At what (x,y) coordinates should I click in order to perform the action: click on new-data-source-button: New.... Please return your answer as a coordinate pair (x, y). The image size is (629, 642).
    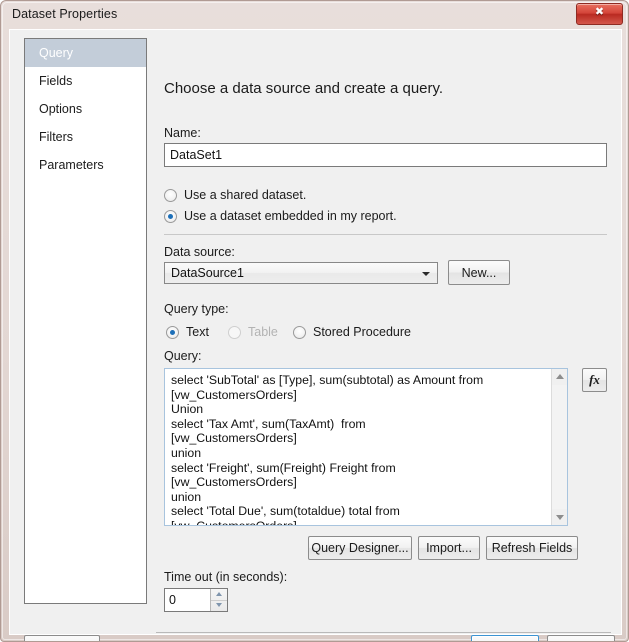
    Looking at the image, I should click on (479, 272).